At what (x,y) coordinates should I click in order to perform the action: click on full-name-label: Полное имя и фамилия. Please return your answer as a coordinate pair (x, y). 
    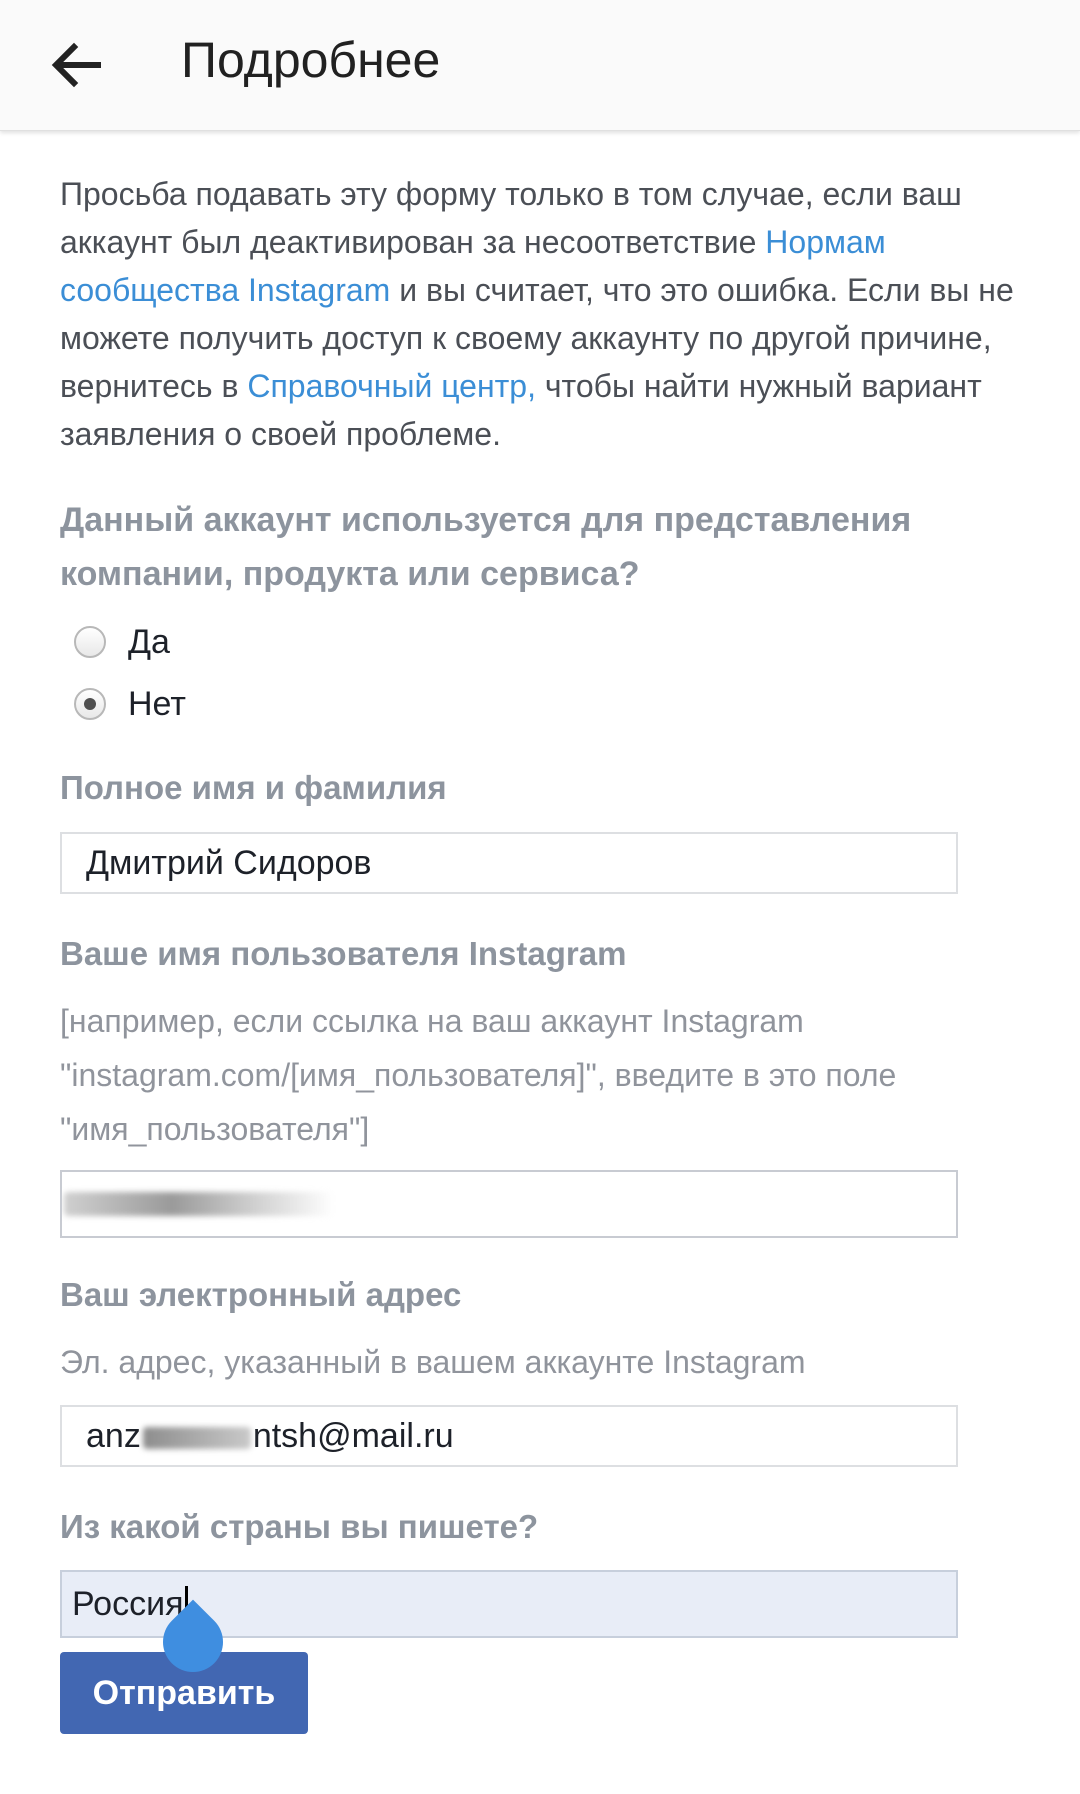
    Looking at the image, I should click on (253, 787).